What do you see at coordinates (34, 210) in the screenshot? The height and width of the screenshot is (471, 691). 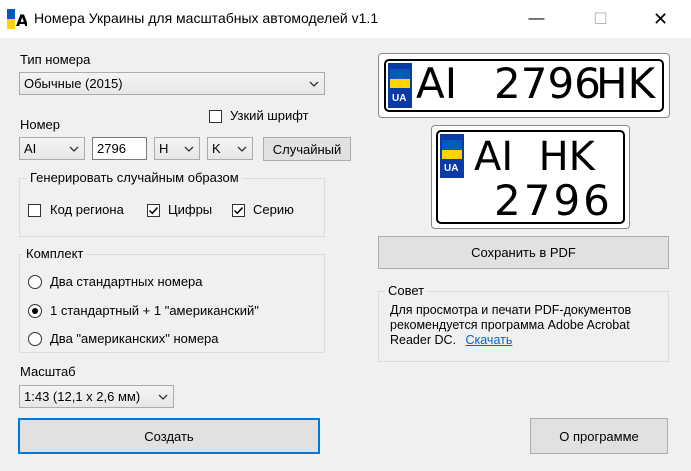 I see `region-code-checkbox` at bounding box center [34, 210].